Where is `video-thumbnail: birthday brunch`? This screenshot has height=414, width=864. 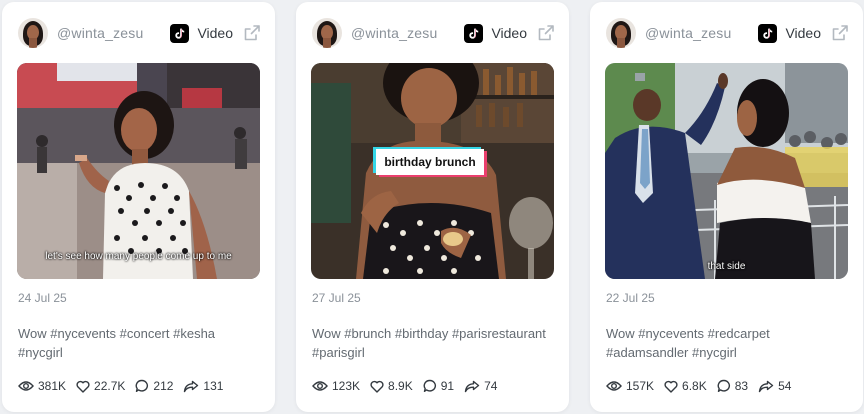
video-thumbnail: birthday brunch is located at coordinates (432, 171).